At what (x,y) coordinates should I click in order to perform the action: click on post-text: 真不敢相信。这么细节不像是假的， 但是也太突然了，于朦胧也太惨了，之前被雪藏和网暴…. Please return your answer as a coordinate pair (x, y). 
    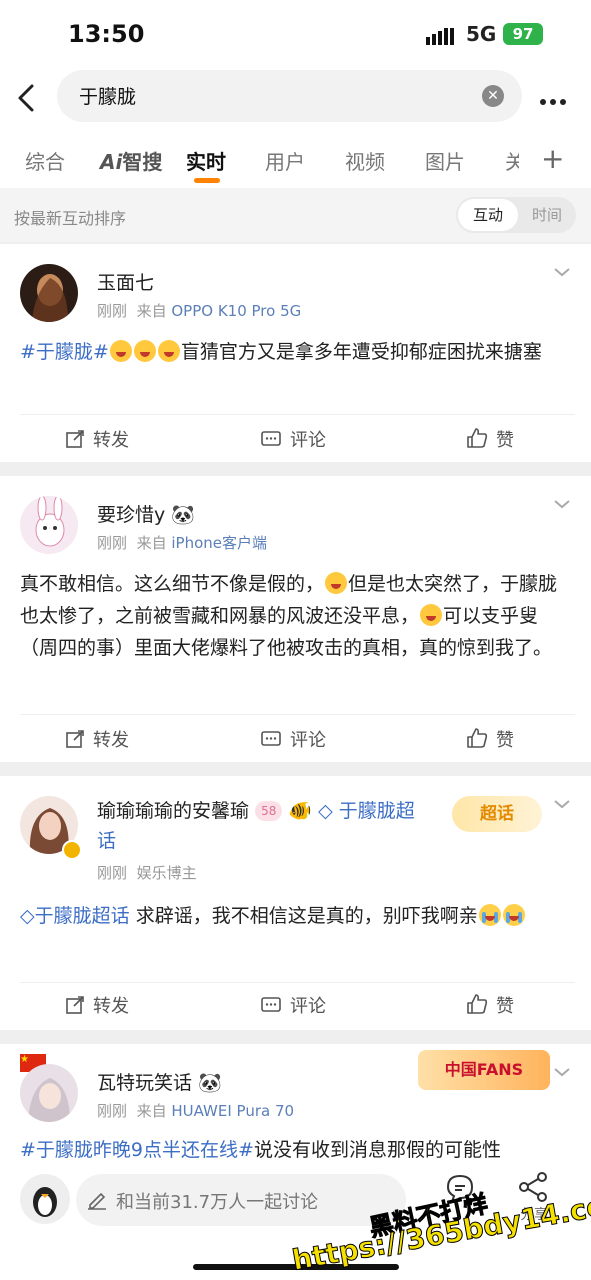
    Looking at the image, I should click on (289, 615).